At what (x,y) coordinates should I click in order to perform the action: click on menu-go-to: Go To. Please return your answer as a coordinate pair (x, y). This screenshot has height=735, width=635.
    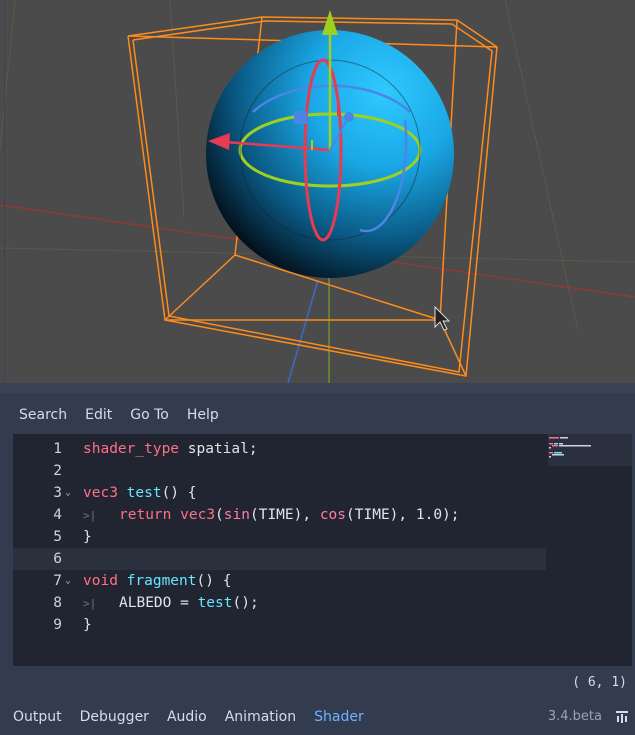
    Looking at the image, I should click on (149, 415).